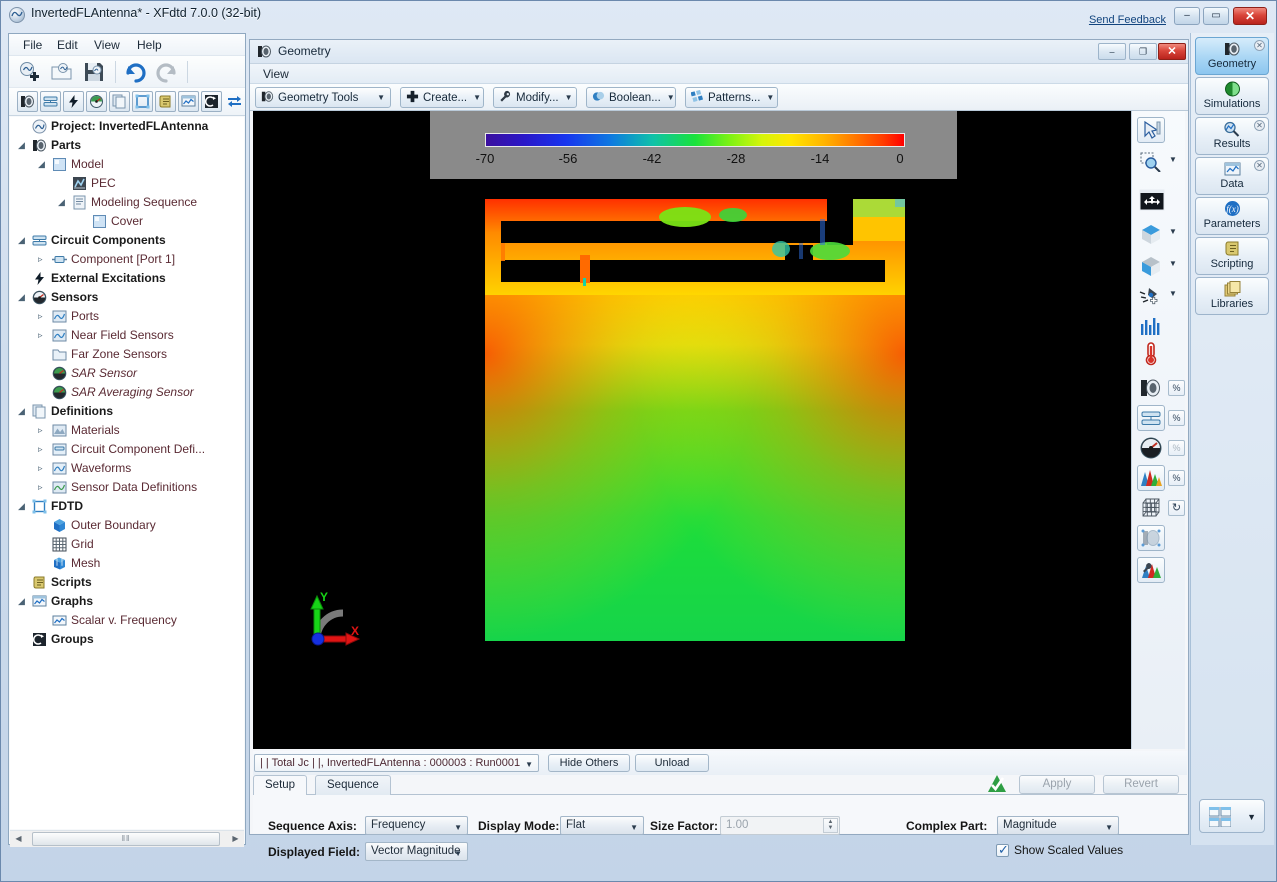 The image size is (1277, 882). I want to click on displayed-field-select: Vector Magnitude ▼, so click(416, 851).